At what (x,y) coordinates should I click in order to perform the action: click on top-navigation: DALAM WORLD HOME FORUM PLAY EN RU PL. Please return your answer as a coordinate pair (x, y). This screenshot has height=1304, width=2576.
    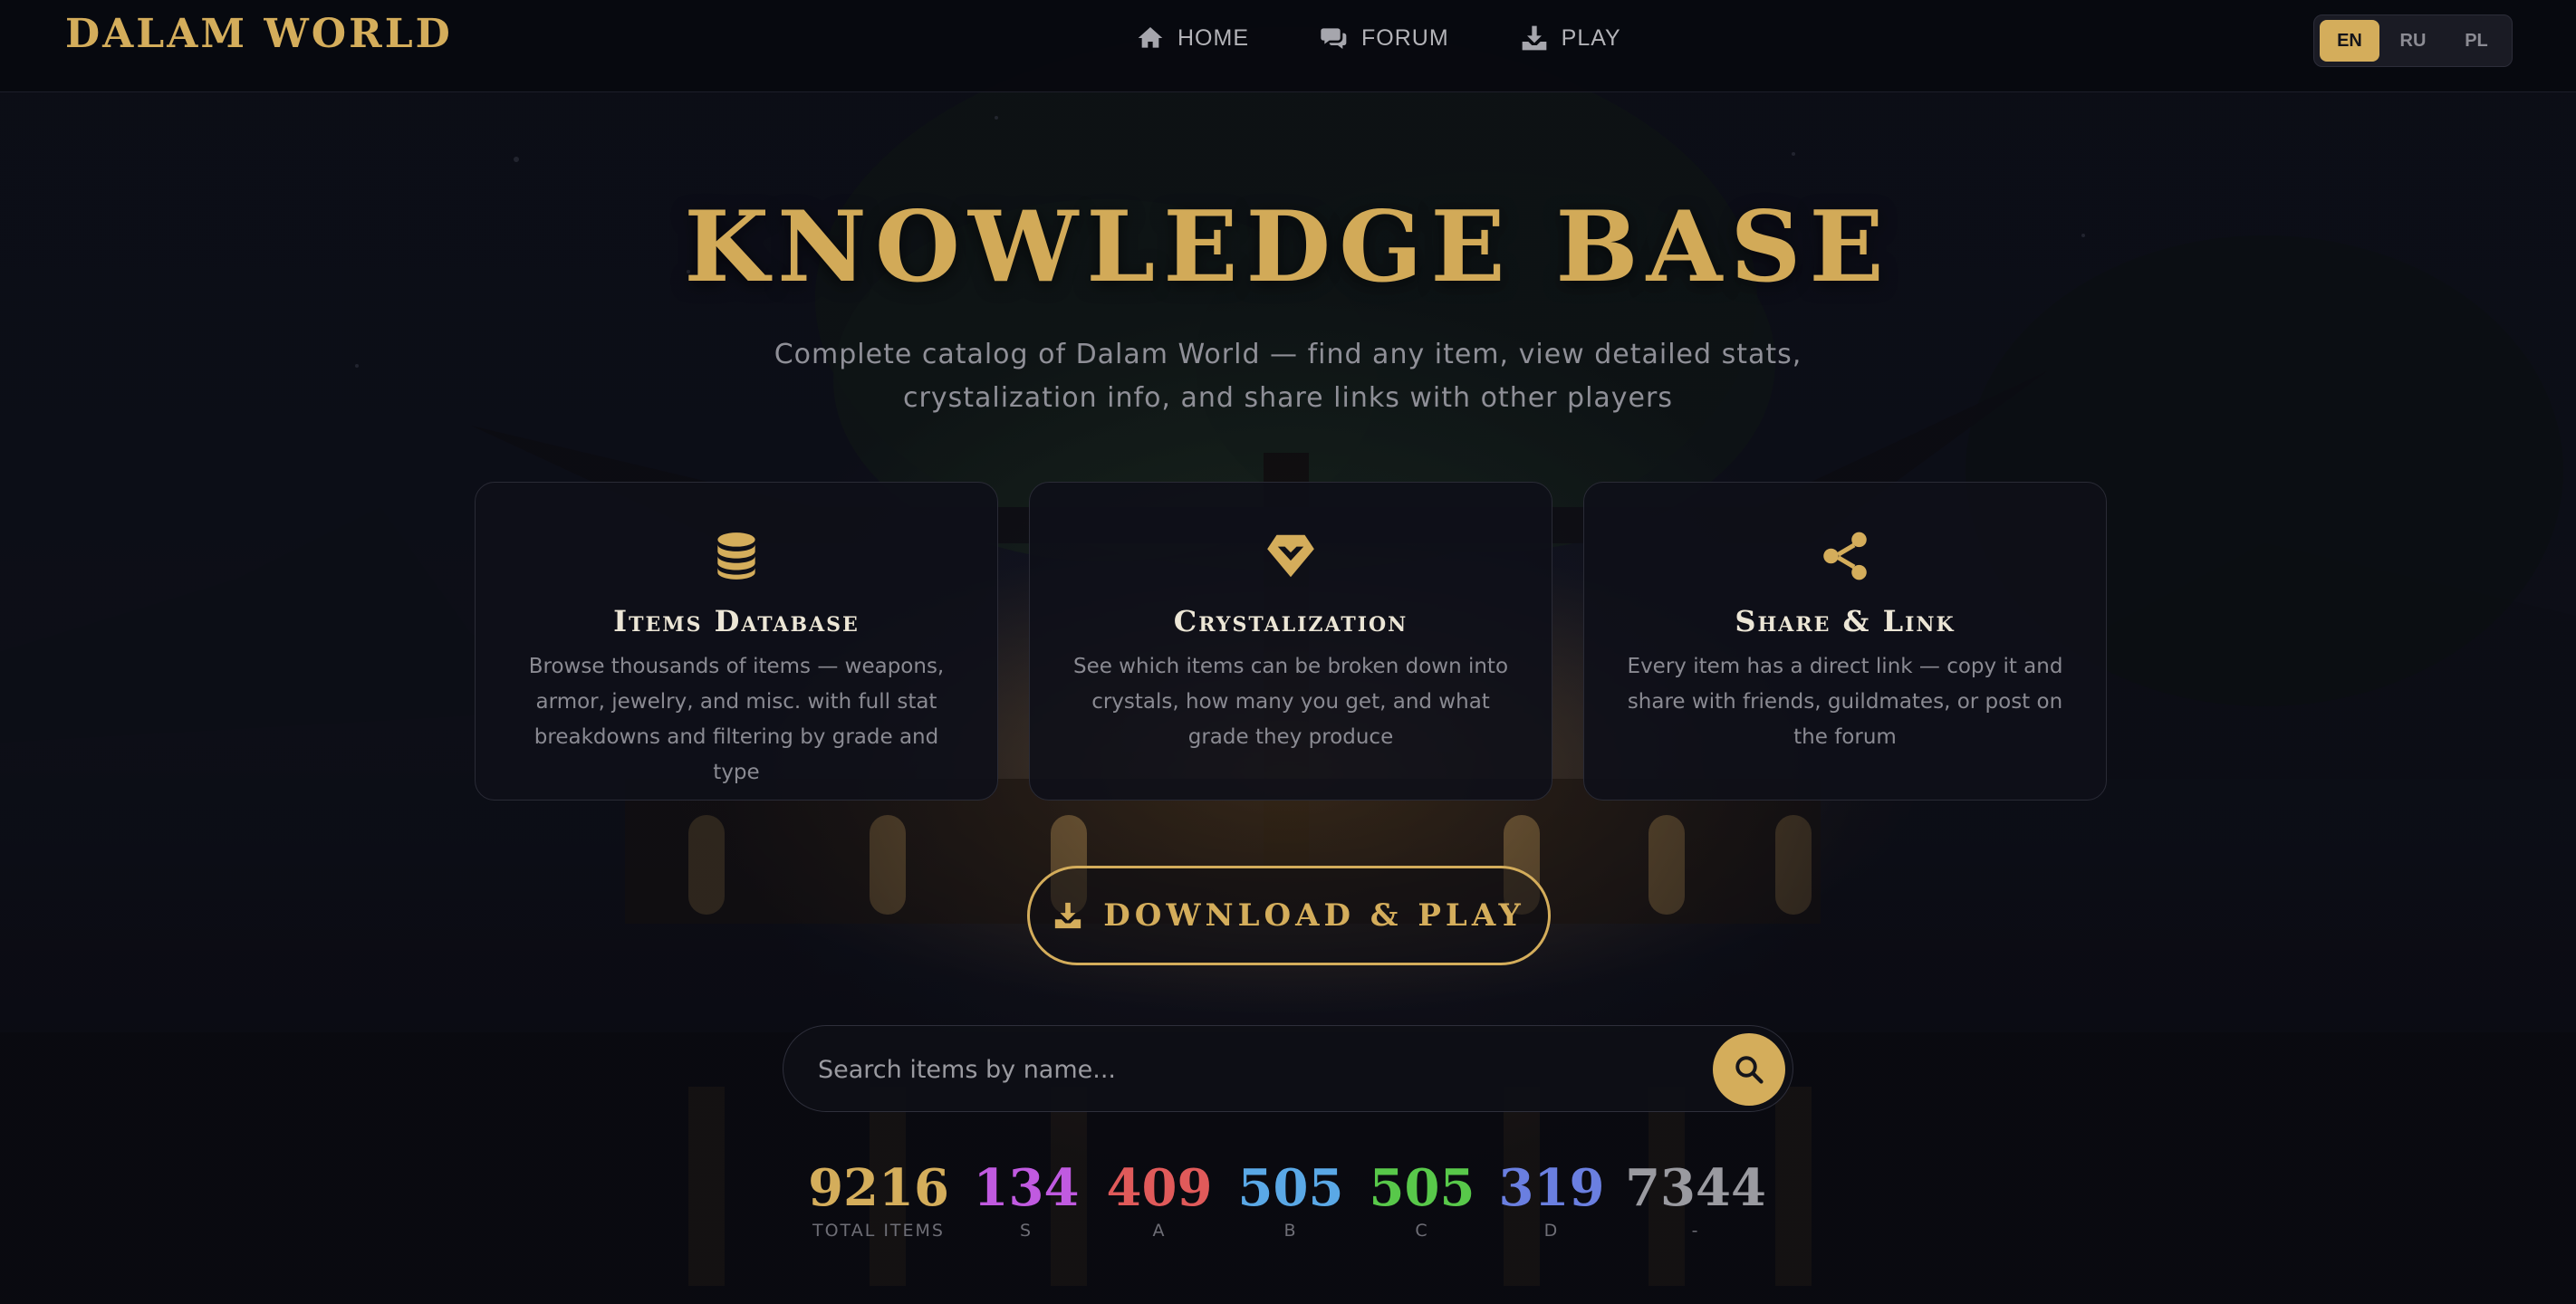
    Looking at the image, I should click on (1288, 46).